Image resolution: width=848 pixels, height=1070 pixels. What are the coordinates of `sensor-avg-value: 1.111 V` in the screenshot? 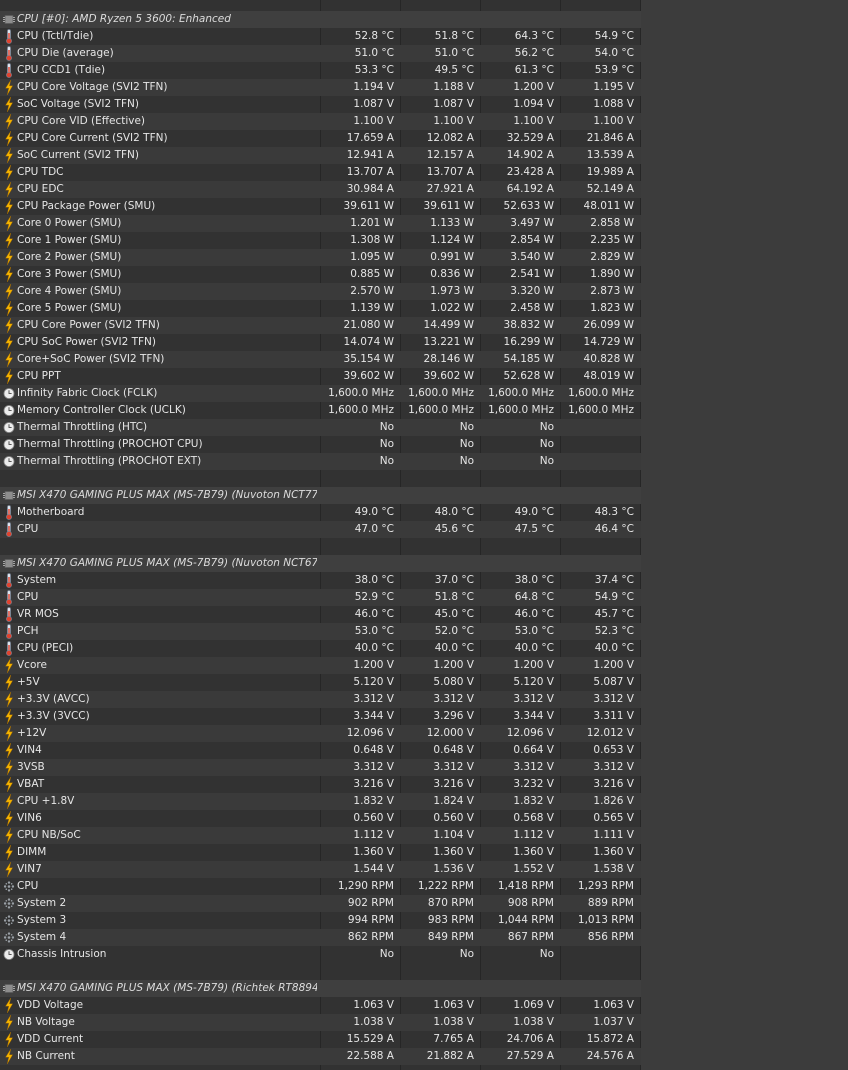 It's located at (613, 835).